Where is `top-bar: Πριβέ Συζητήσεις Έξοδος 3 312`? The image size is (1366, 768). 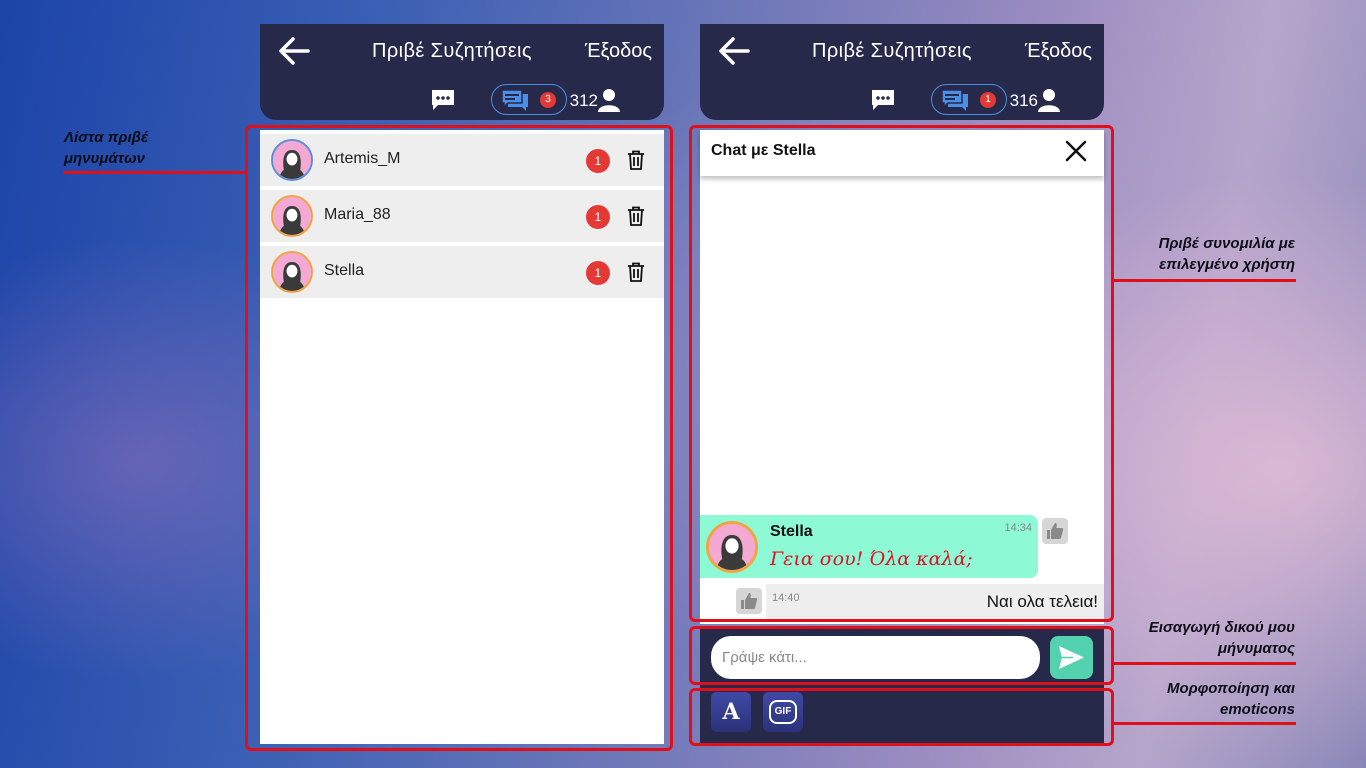
top-bar: Πριβέ Συζητήσεις Έξοδος 3 312 is located at coordinates (462, 72).